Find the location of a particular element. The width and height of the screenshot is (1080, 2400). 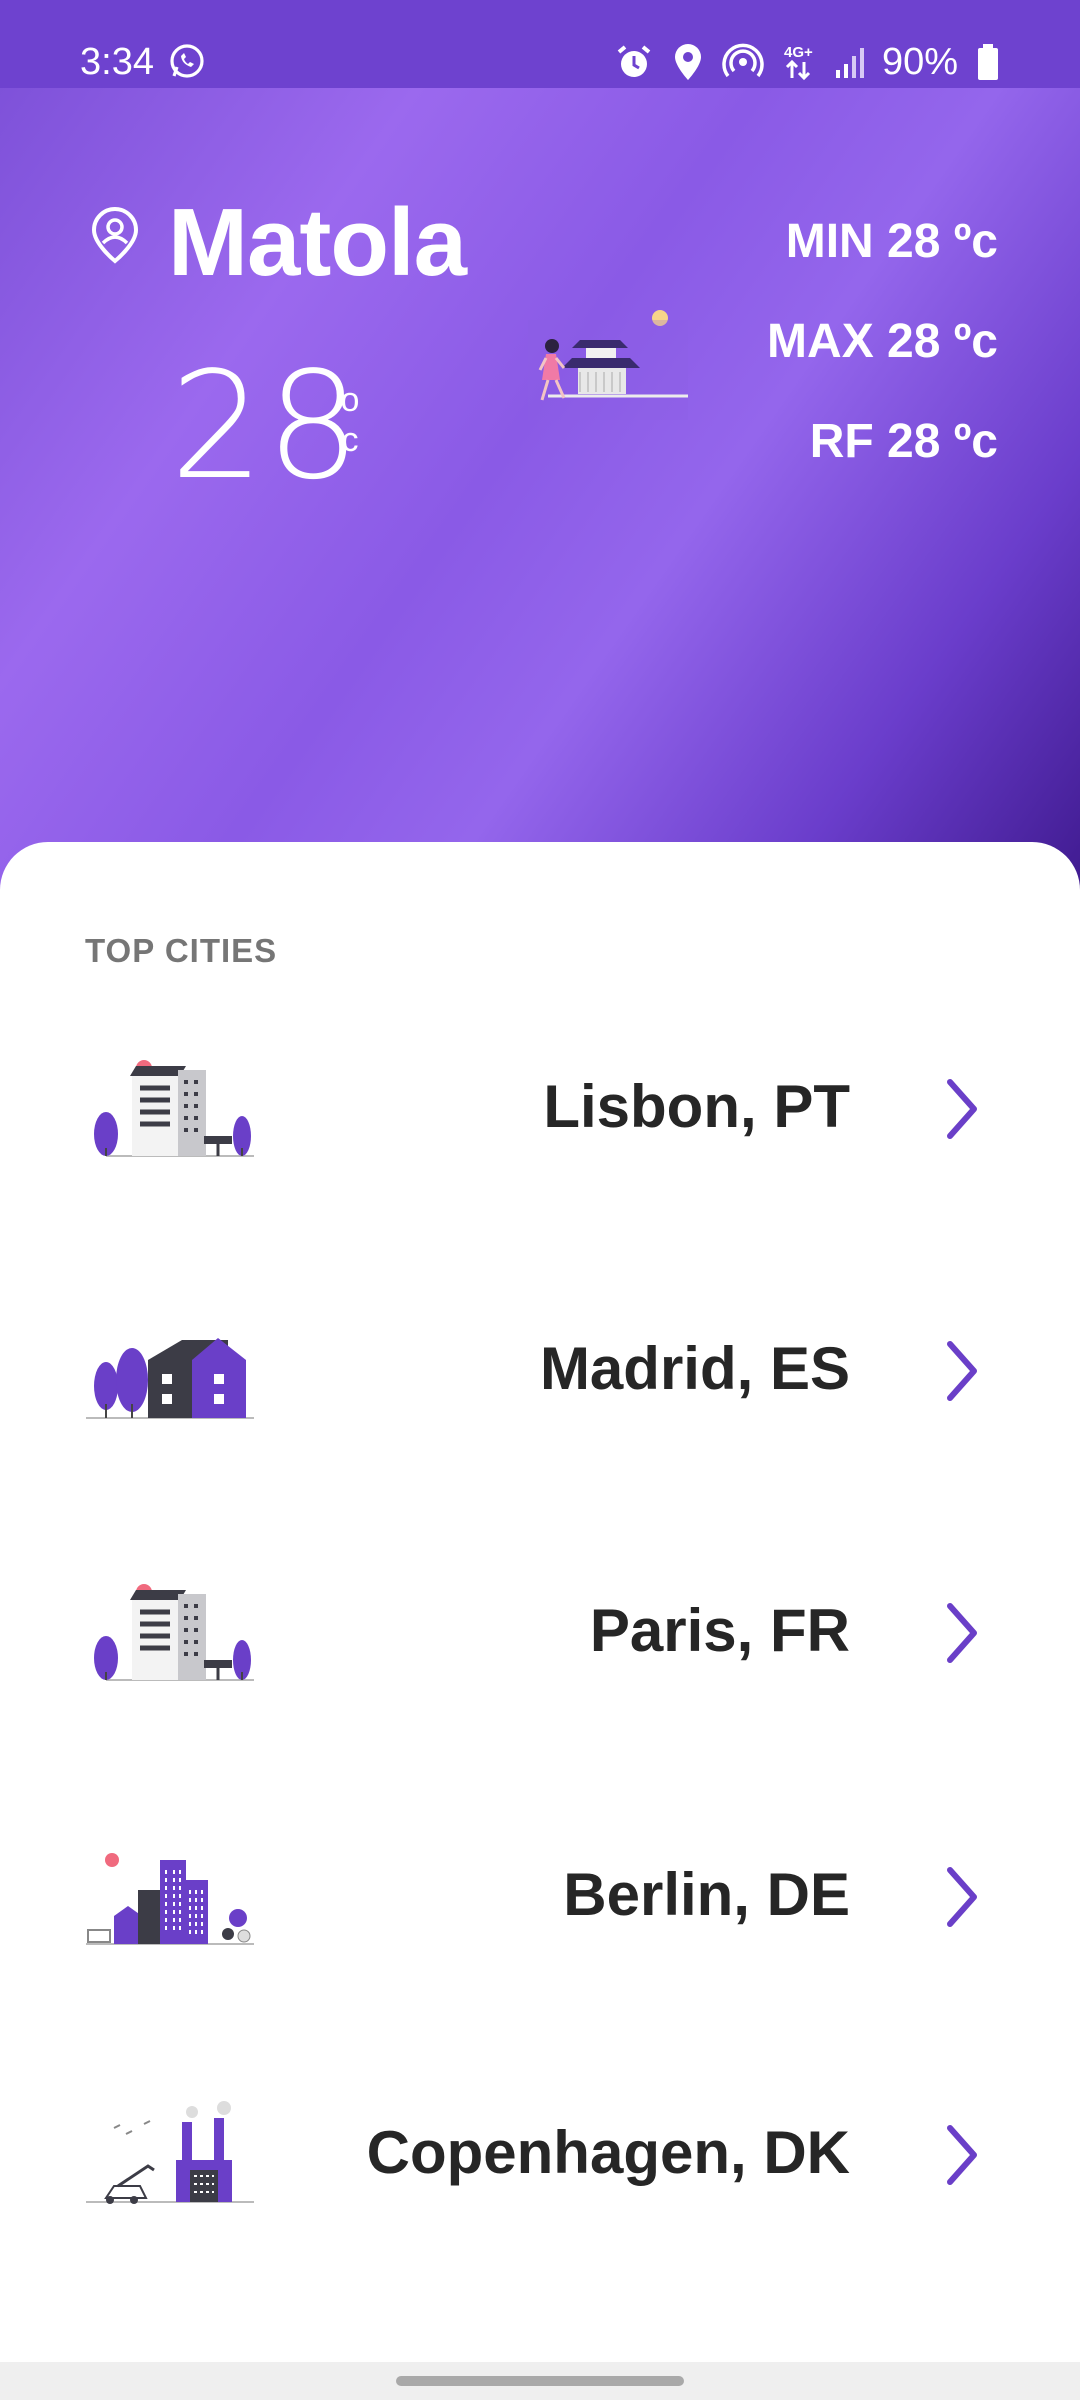

status-bar: 3:34 4G+ 90% is located at coordinates (540, 44).